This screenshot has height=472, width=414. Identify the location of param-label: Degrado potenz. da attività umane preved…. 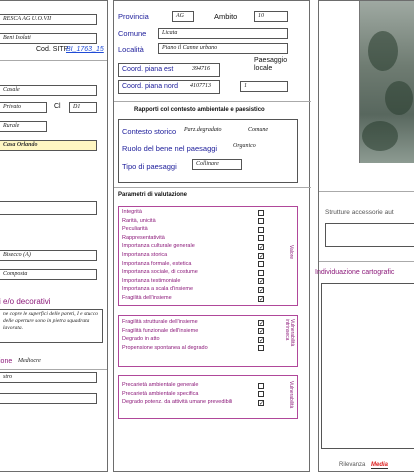
(177, 402).